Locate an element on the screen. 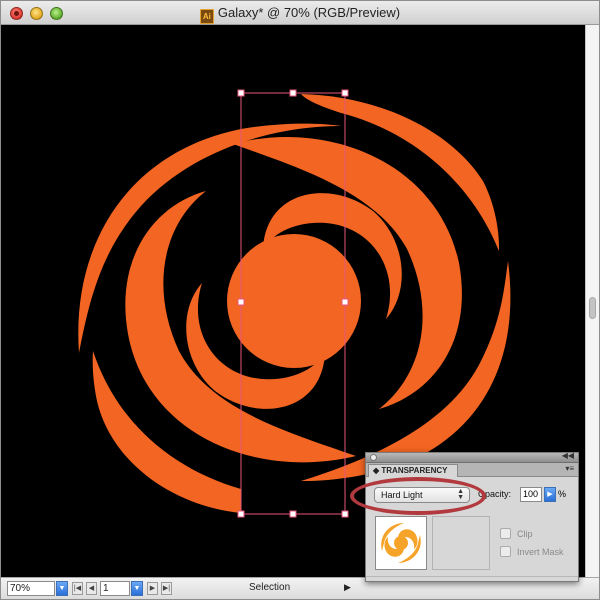 This screenshot has width=600, height=600. panel-title-bar: ◀◀ is located at coordinates (472, 457).